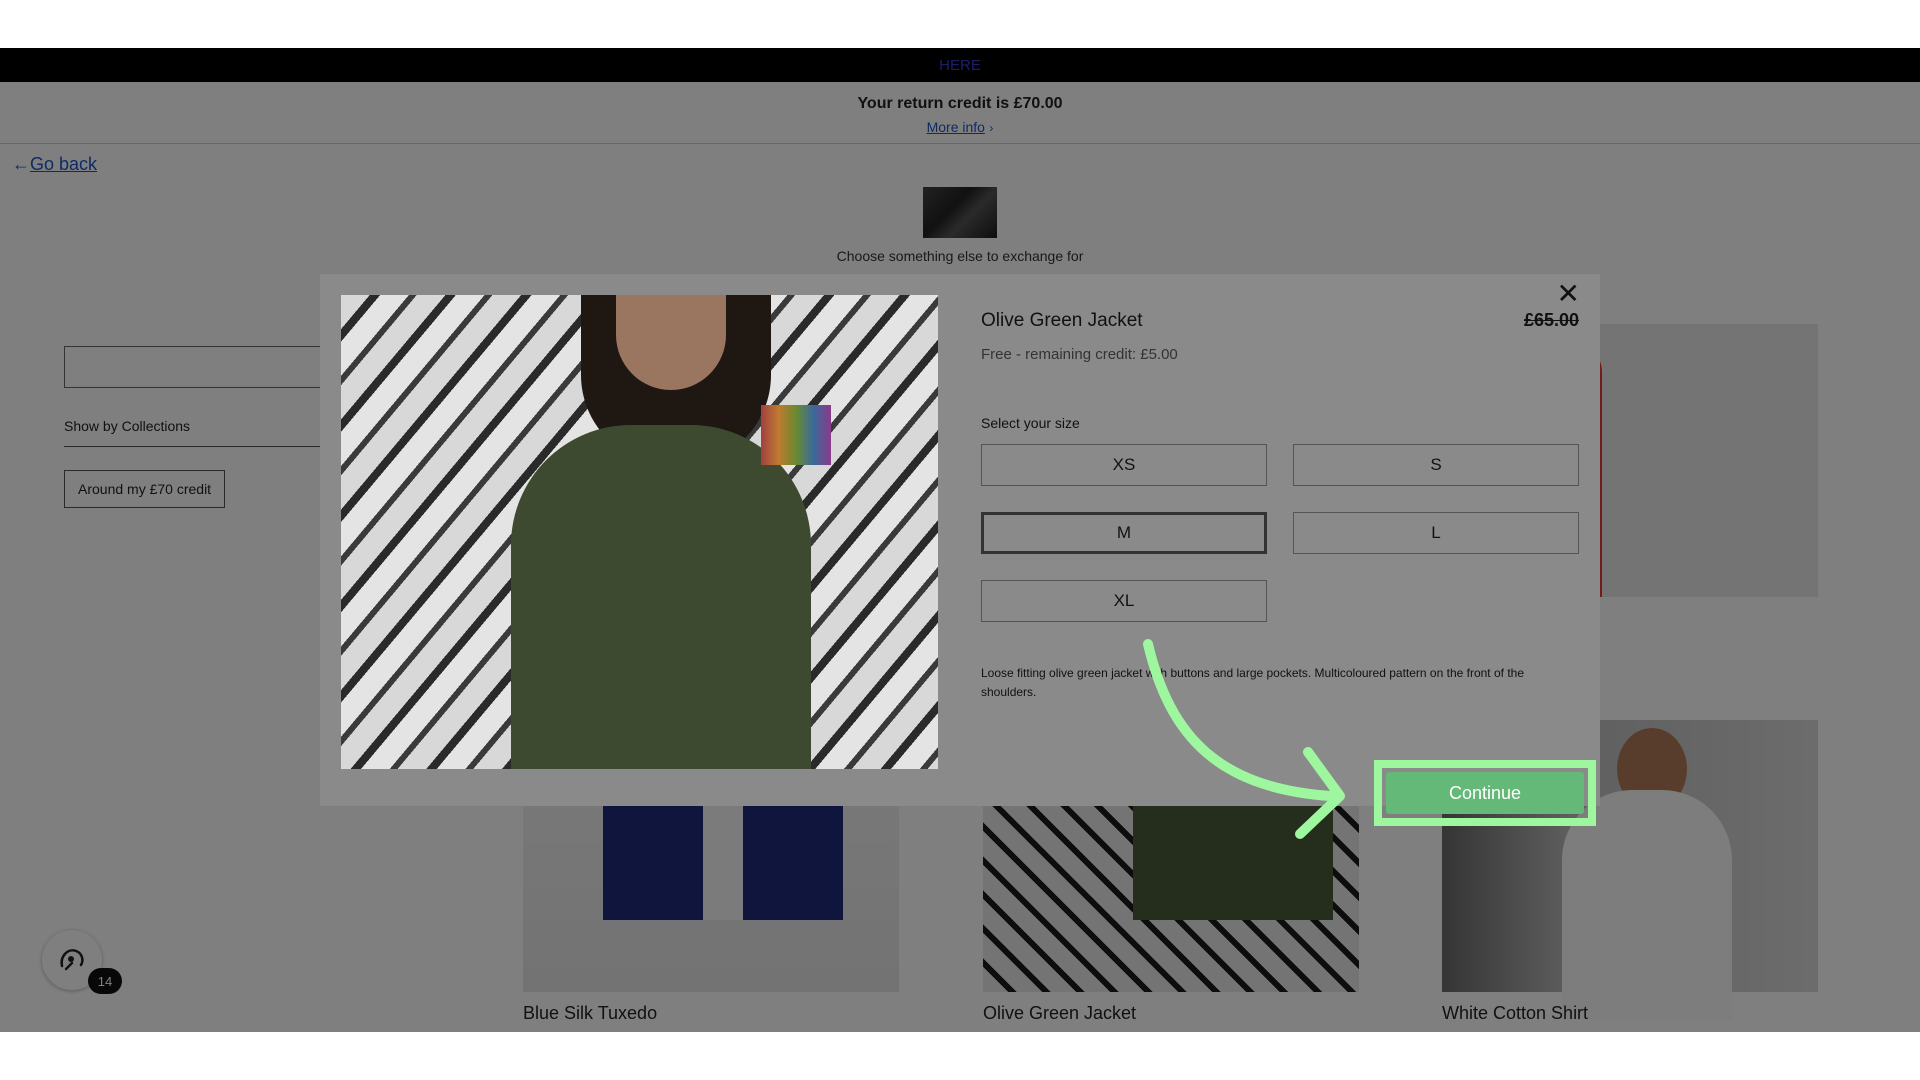  Describe the element at coordinates (1079, 354) in the screenshot. I see `modal-free-text: Free - remaining credit: £5.00` at that location.